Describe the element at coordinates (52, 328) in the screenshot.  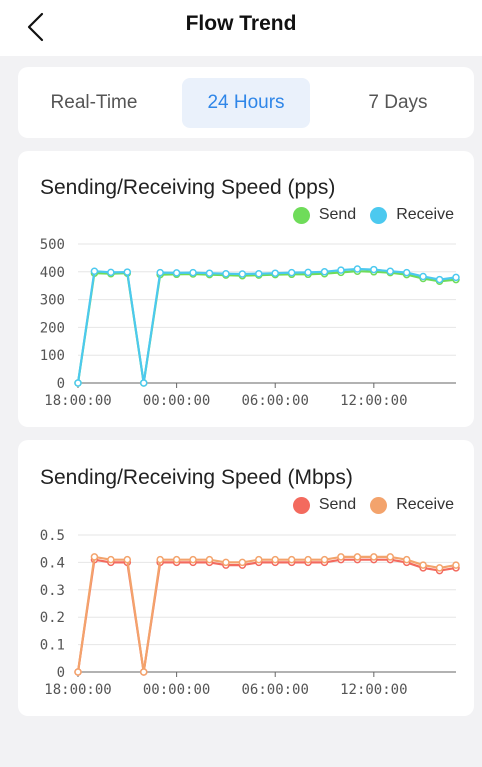
I see `y-tick-label: 200` at that location.